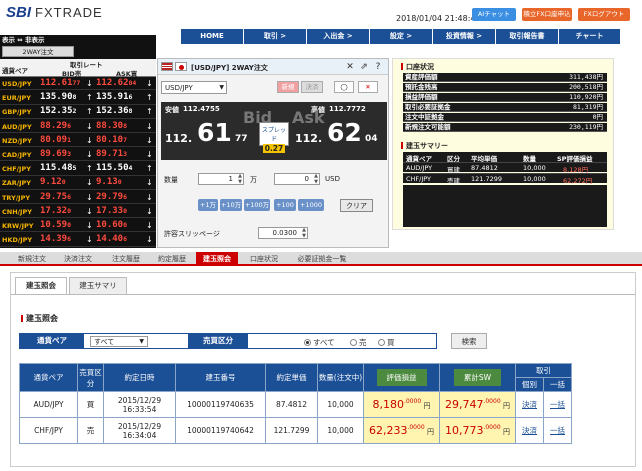 The width and height of the screenshot is (642, 471). I want to click on circle-toggle-icon: ◯, so click(344, 87).